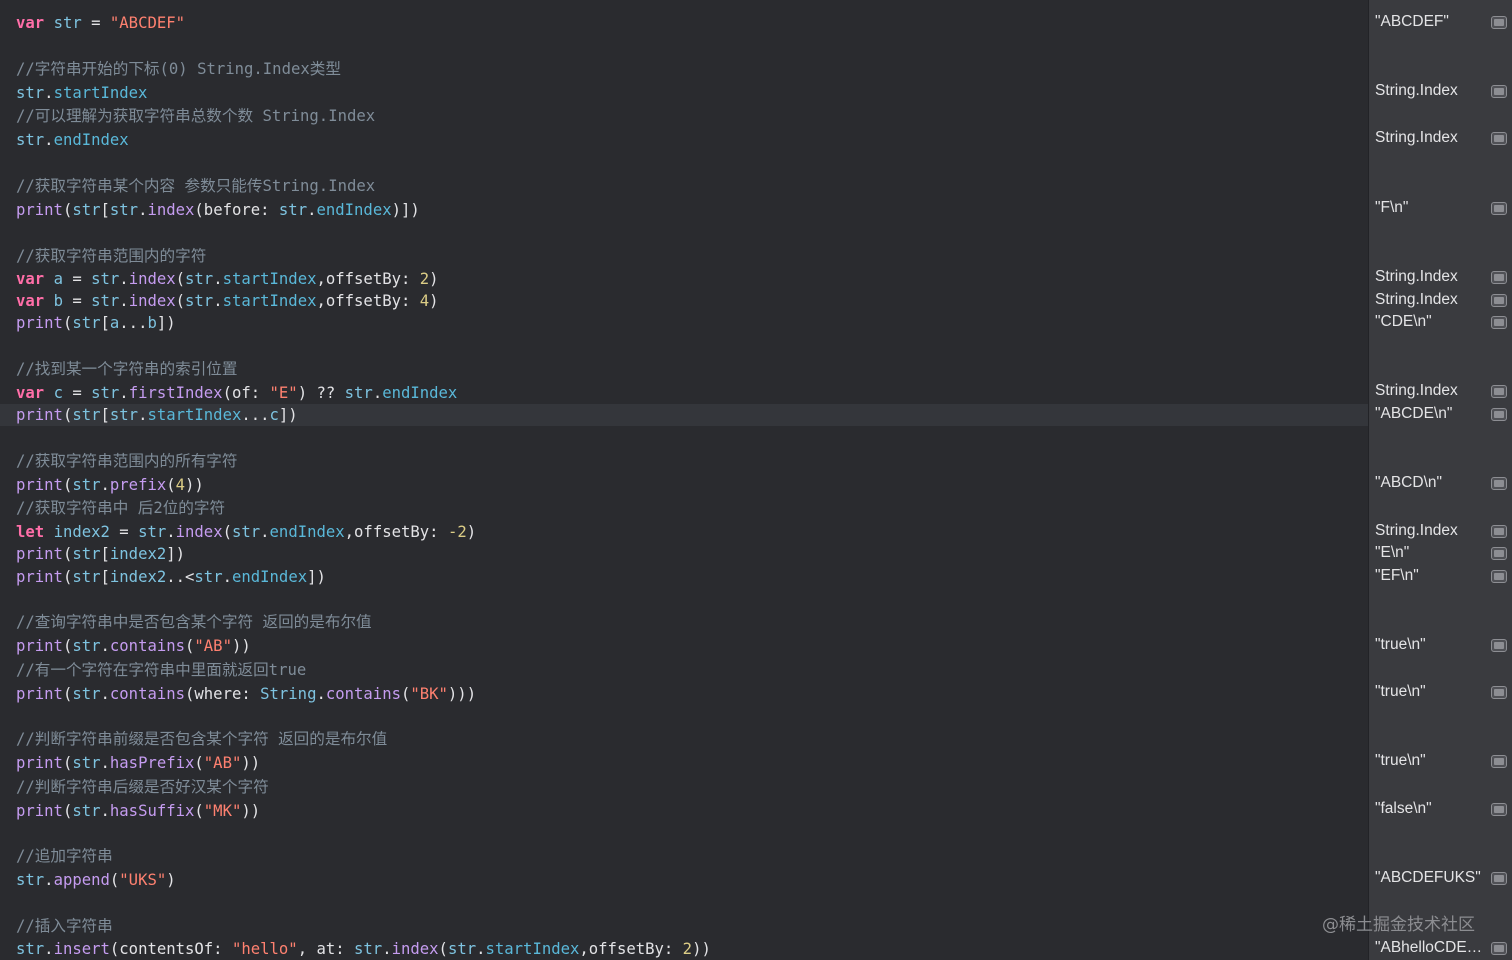 The height and width of the screenshot is (960, 1512). I want to click on code-line: //插入字符串, so click(64, 926).